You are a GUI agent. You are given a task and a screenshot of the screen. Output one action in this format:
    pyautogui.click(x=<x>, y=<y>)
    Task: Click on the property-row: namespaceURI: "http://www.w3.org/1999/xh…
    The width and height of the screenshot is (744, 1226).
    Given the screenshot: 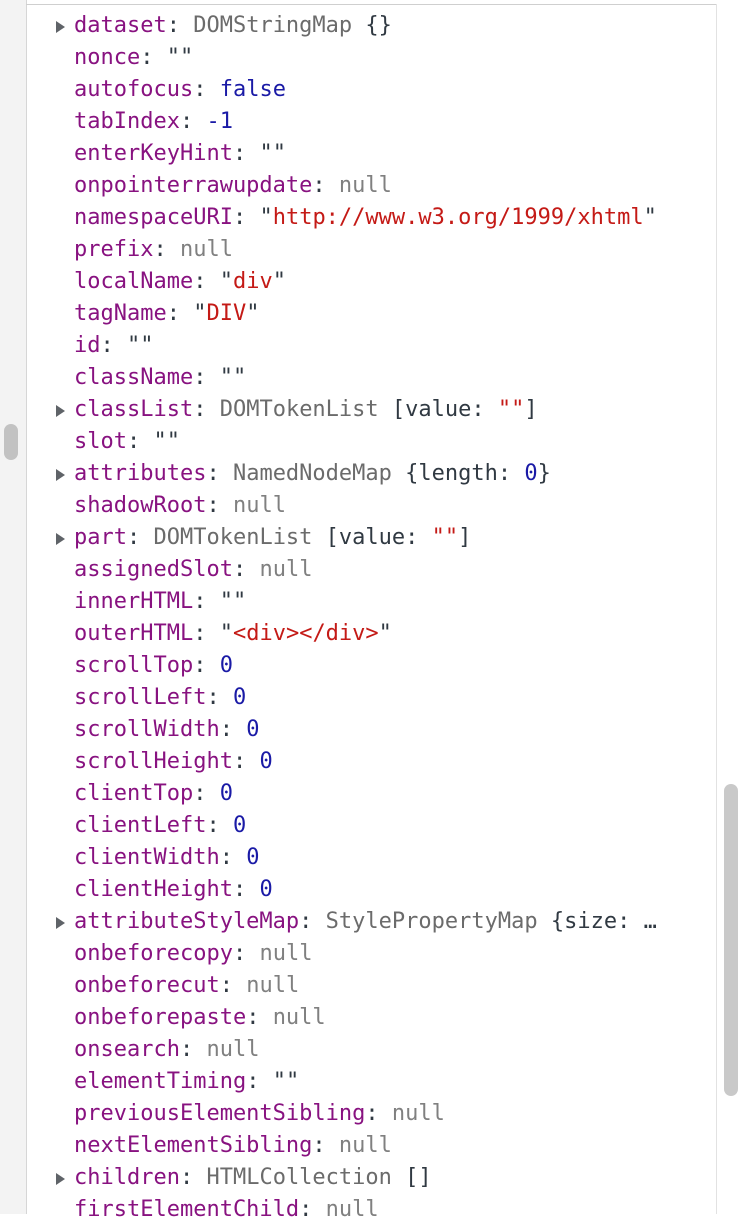 What is the action you would take?
    pyautogui.click(x=358, y=218)
    